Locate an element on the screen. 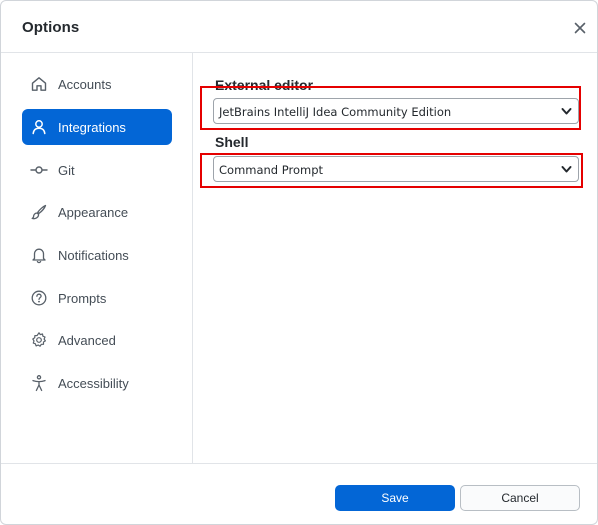 This screenshot has height=525, width=598. question-icon is located at coordinates (39, 298).